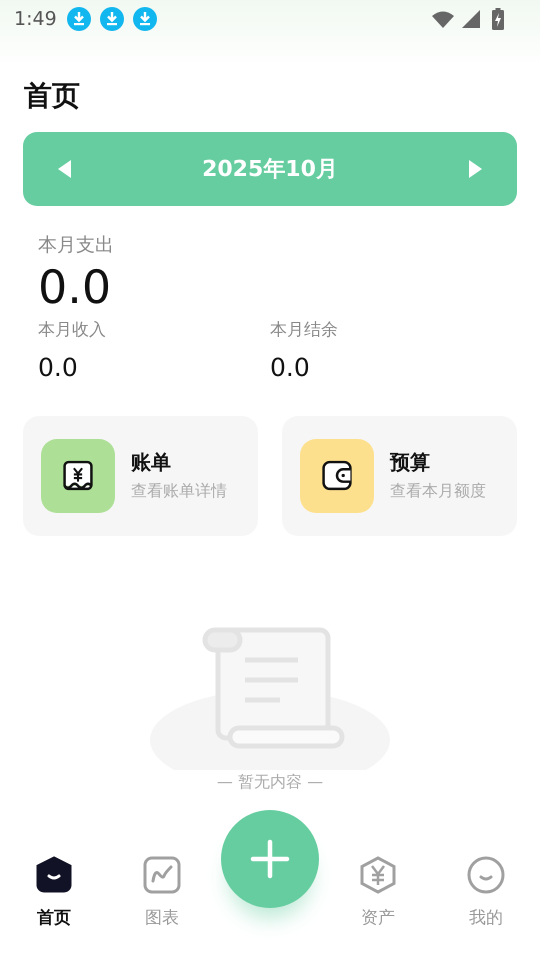 The height and width of the screenshot is (960, 540). What do you see at coordinates (443, 19) in the screenshot?
I see `wifi-icon` at bounding box center [443, 19].